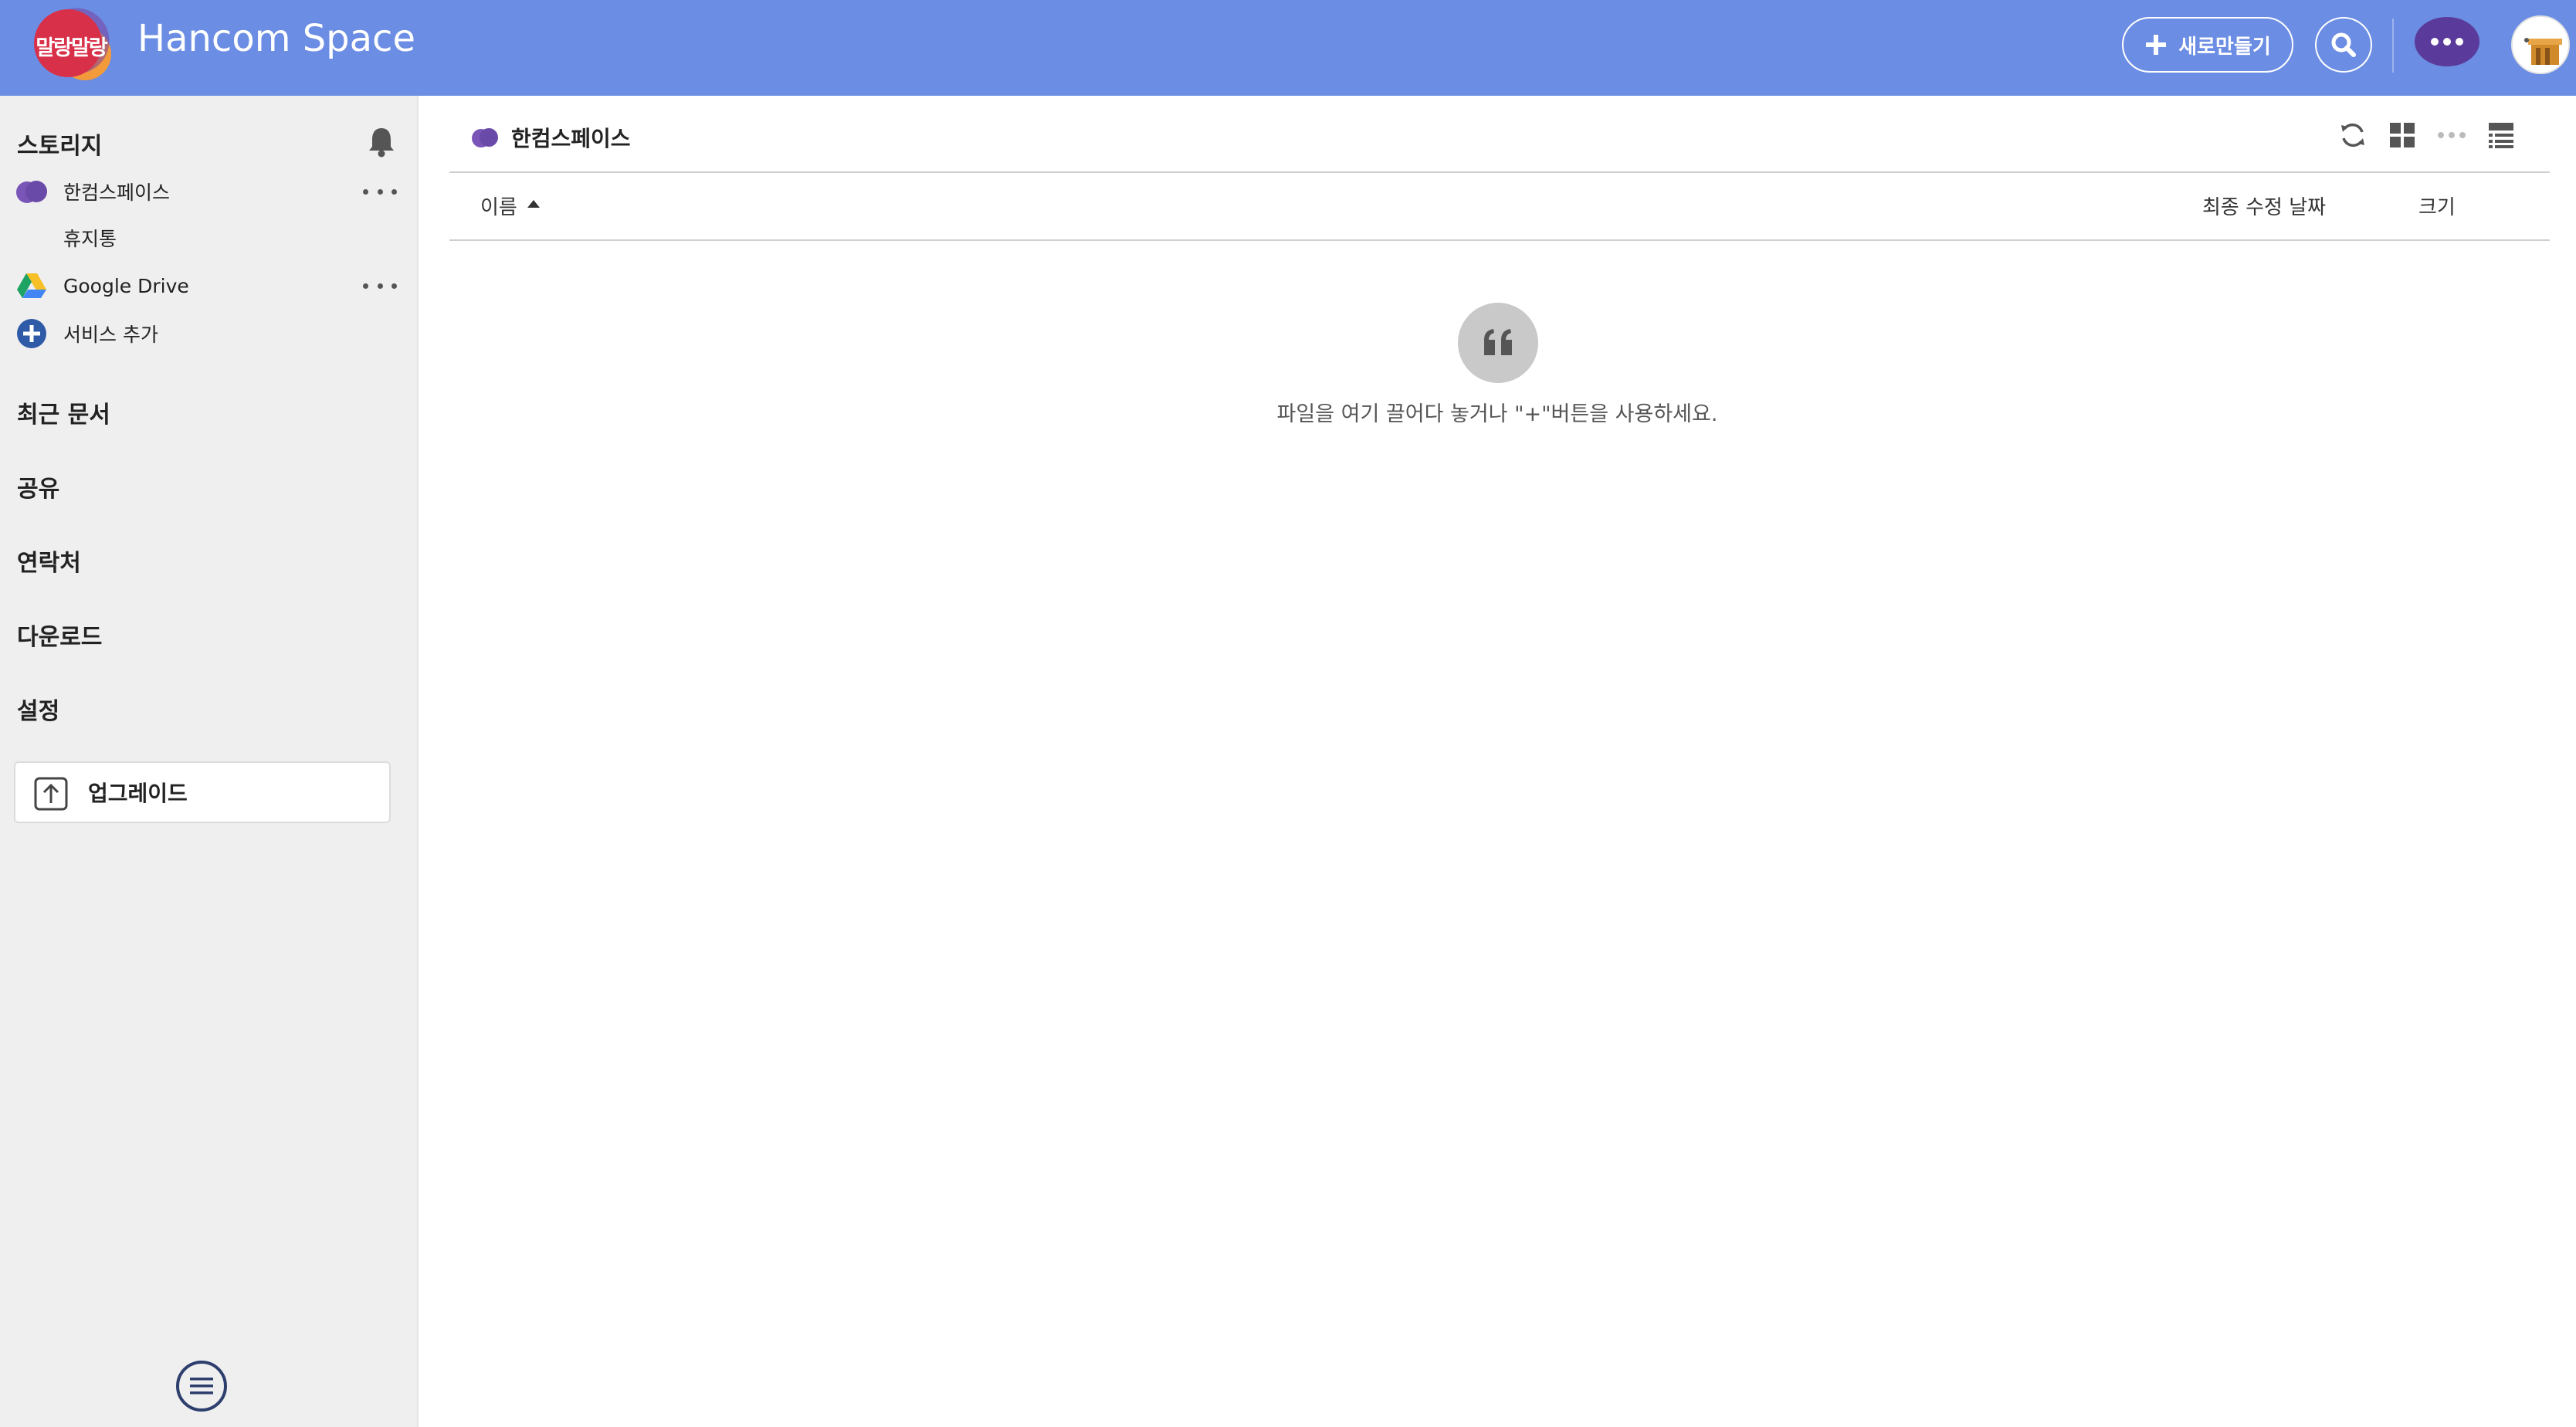  Describe the element at coordinates (1497, 414) in the screenshot. I see `empty-state-message: 파일을 여기 끌어다 놓거나 "+"버튼을 사용하세요.` at that location.